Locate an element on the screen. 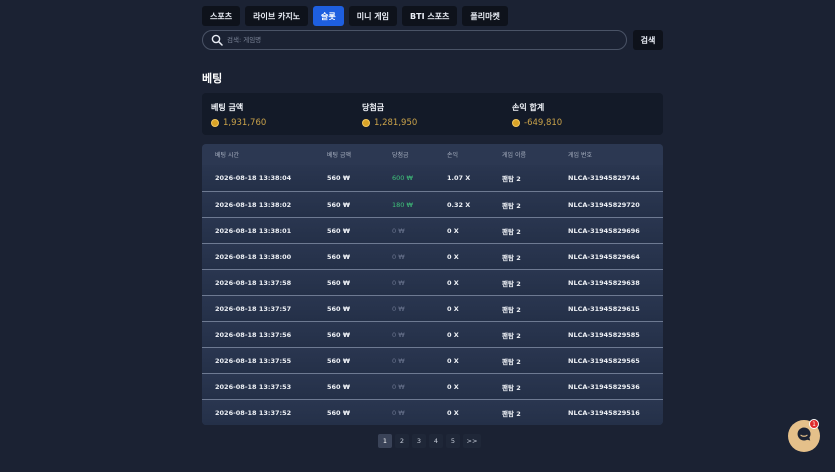 The width and height of the screenshot is (835, 472). cell-bet-time: 2026-08-18 13:37:56 is located at coordinates (253, 334).